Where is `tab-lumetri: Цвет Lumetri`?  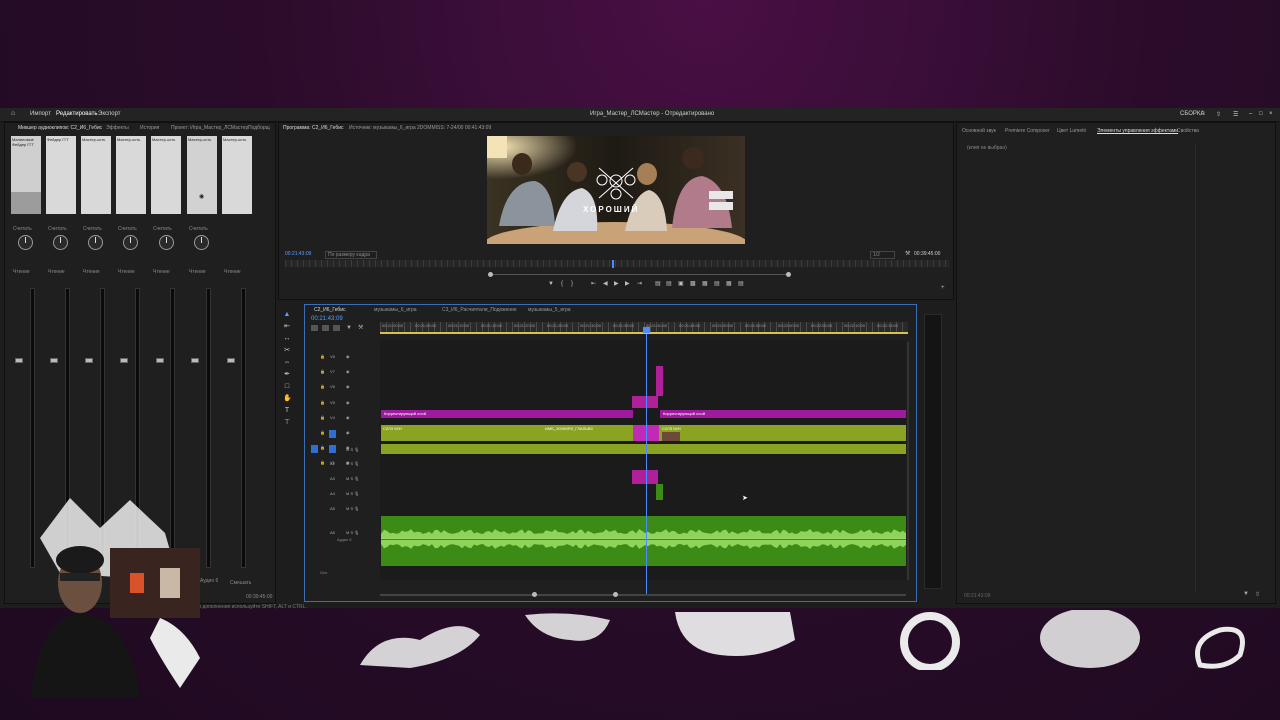
tab-lumetri: Цвет Lumetri is located at coordinates (1071, 131).